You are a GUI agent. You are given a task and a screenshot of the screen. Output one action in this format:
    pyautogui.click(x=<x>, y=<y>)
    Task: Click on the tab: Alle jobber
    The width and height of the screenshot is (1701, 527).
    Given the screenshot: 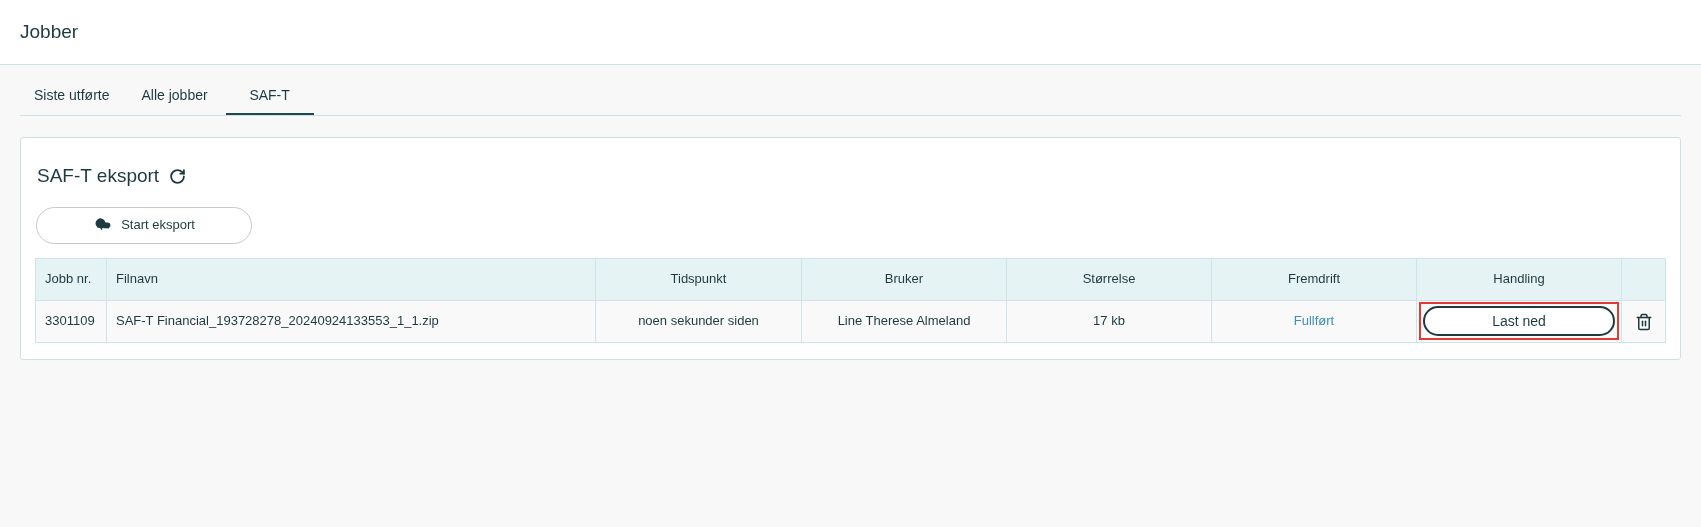 What is the action you would take?
    pyautogui.click(x=174, y=96)
    